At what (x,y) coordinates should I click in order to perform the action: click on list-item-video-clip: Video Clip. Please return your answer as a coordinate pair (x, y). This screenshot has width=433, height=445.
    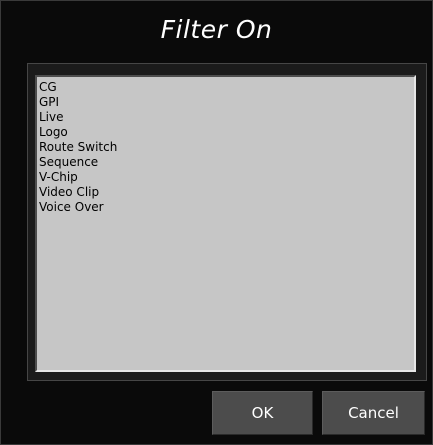
    Looking at the image, I should click on (226, 192).